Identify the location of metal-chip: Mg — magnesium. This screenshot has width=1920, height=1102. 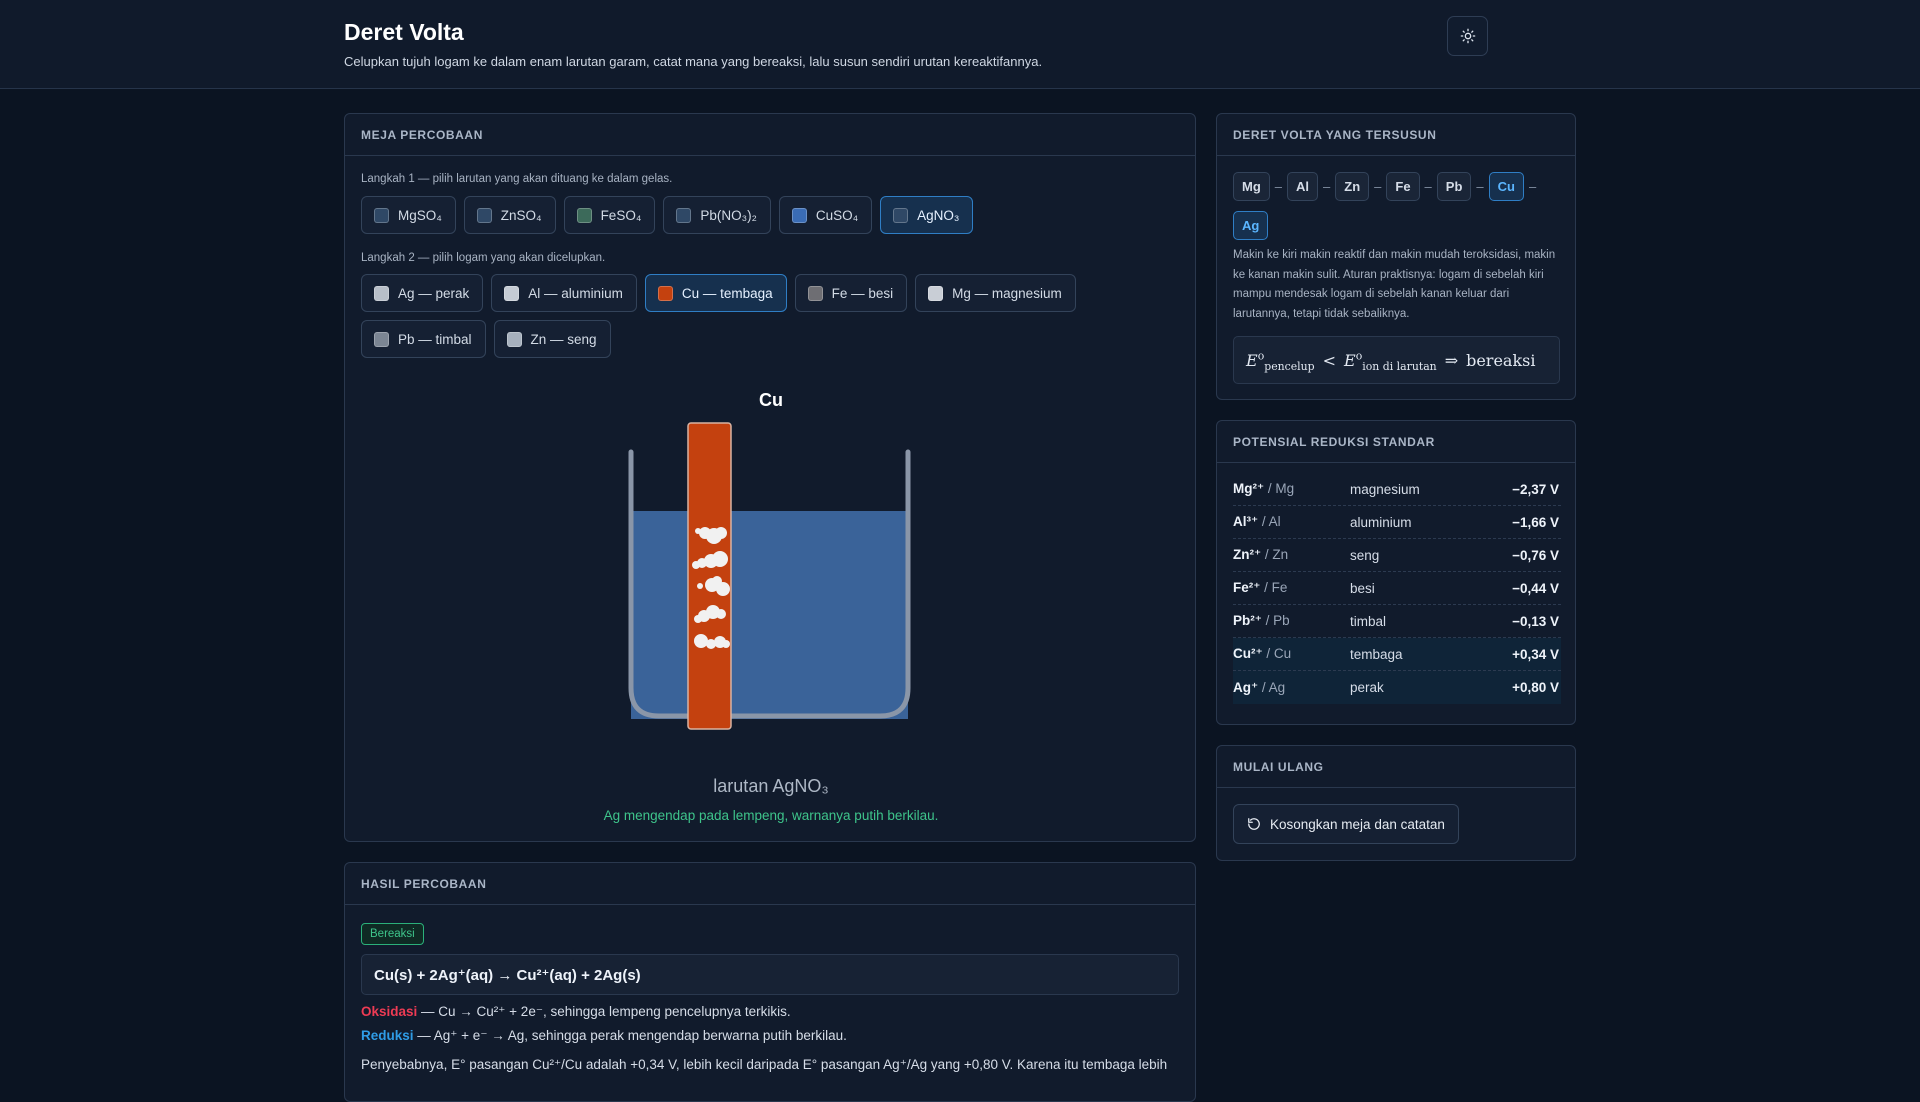
(995, 293).